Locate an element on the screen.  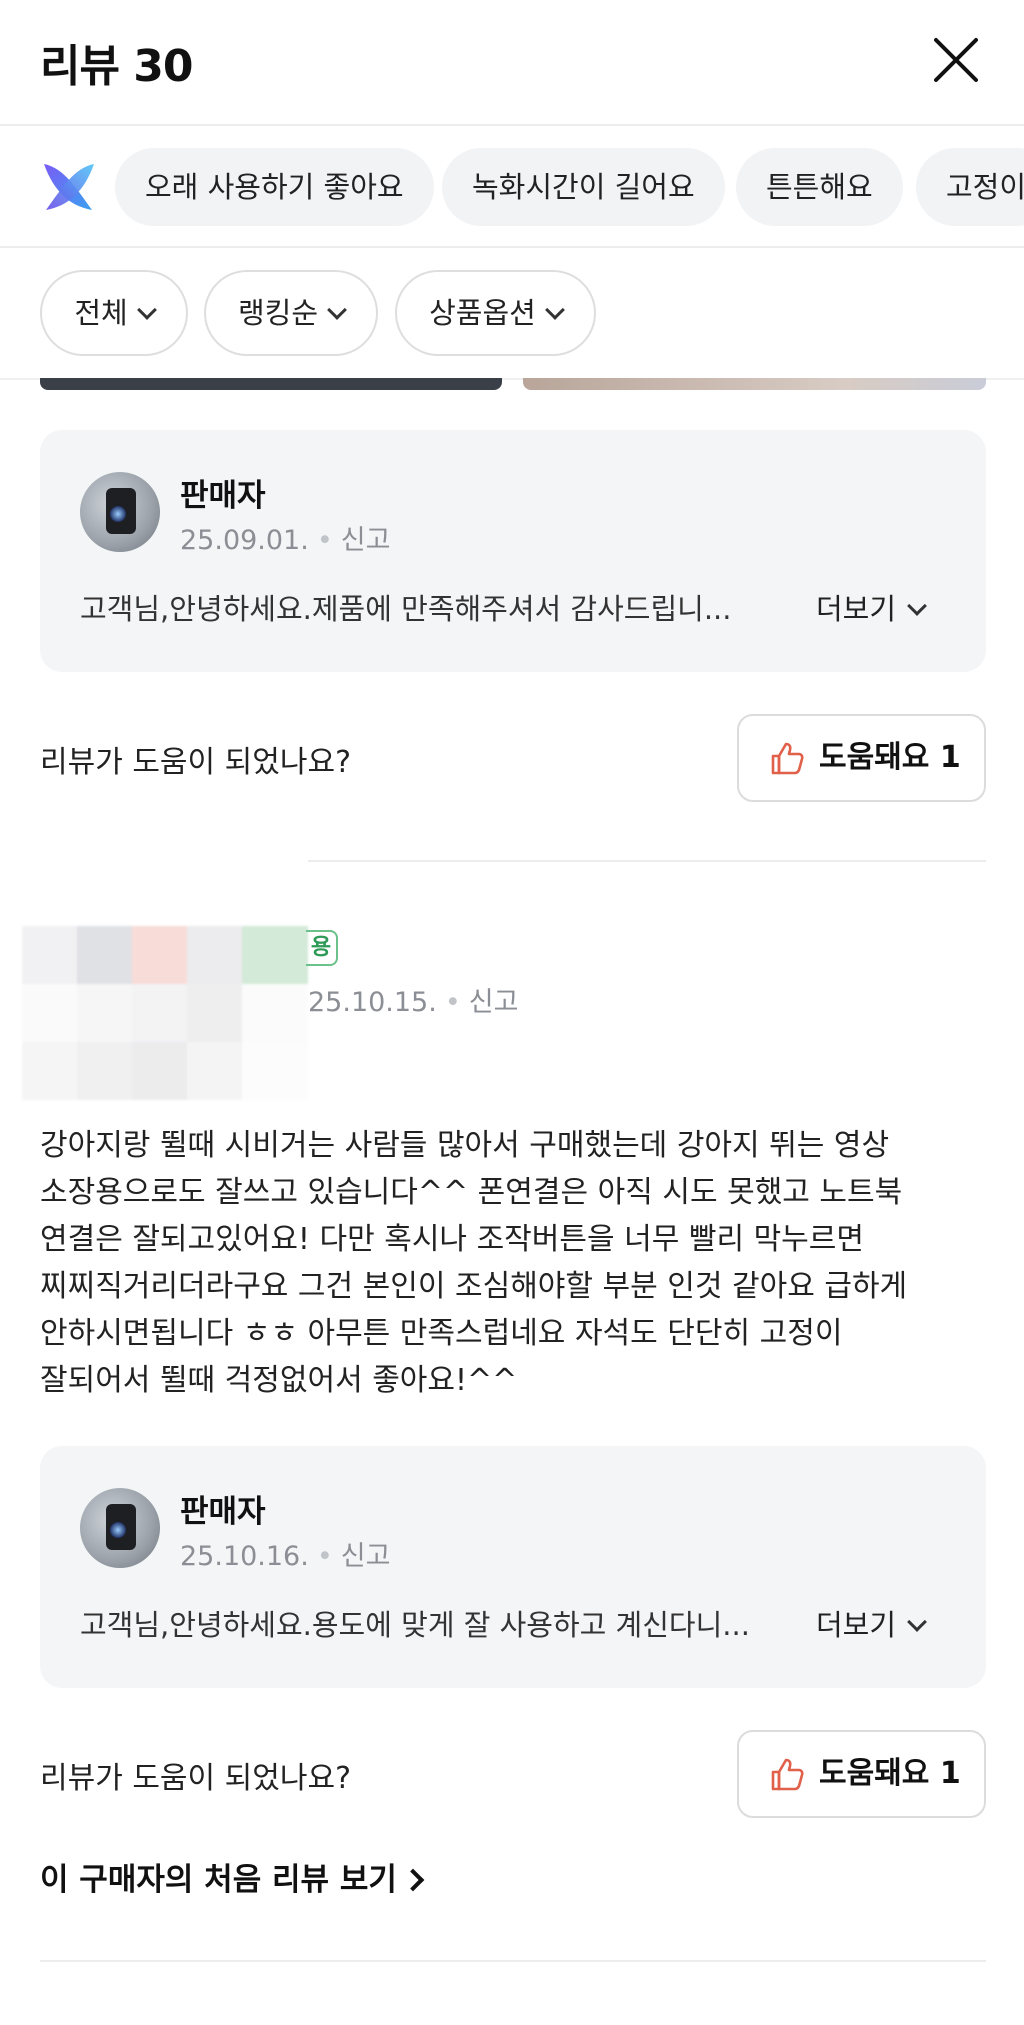
review-header: 리뷰 30 is located at coordinates (512, 63).